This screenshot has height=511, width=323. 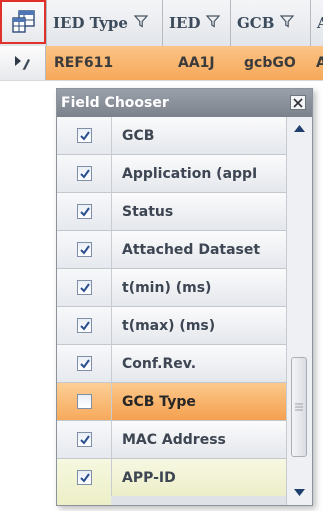 What do you see at coordinates (196, 63) in the screenshot?
I see `cell-ied: AA1J` at bounding box center [196, 63].